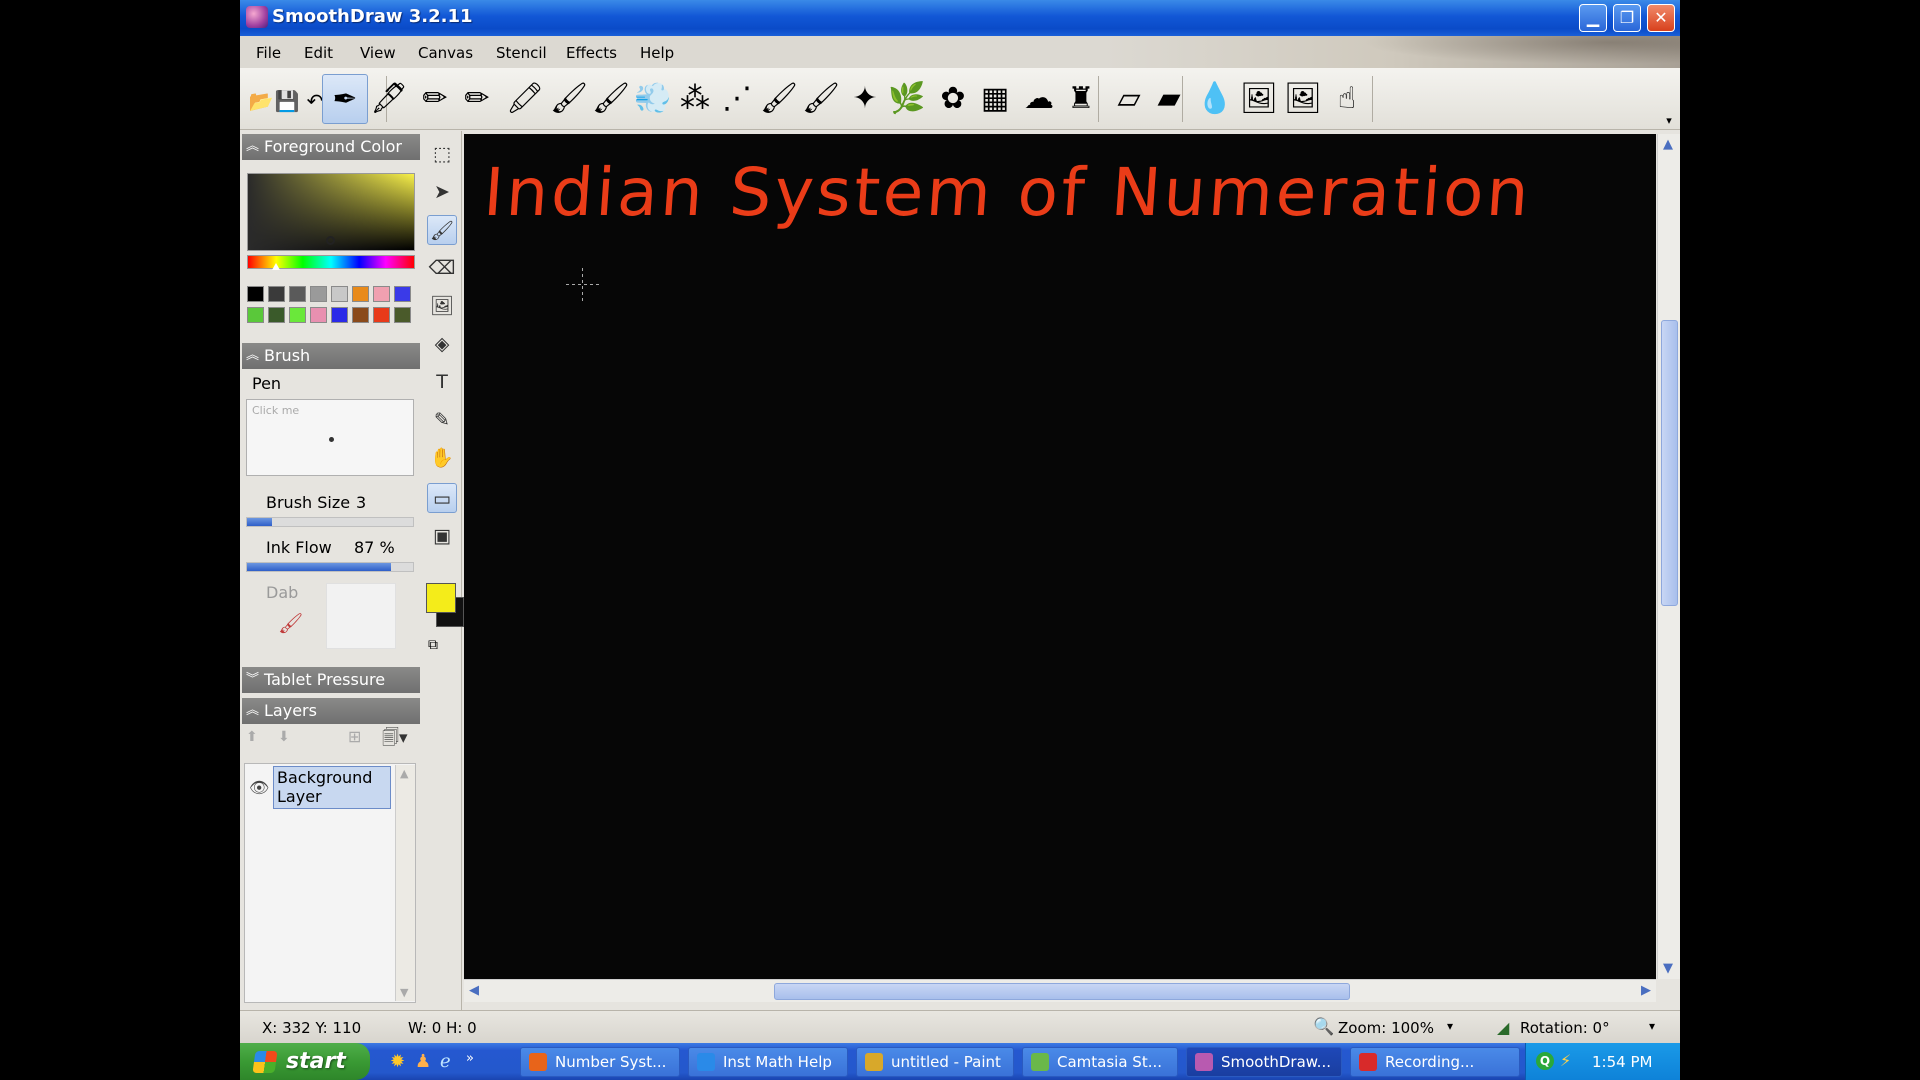 The image size is (1920, 1080). Describe the element at coordinates (935, 1062) in the screenshot. I see `taskbar-button: untitled - Paint` at that location.